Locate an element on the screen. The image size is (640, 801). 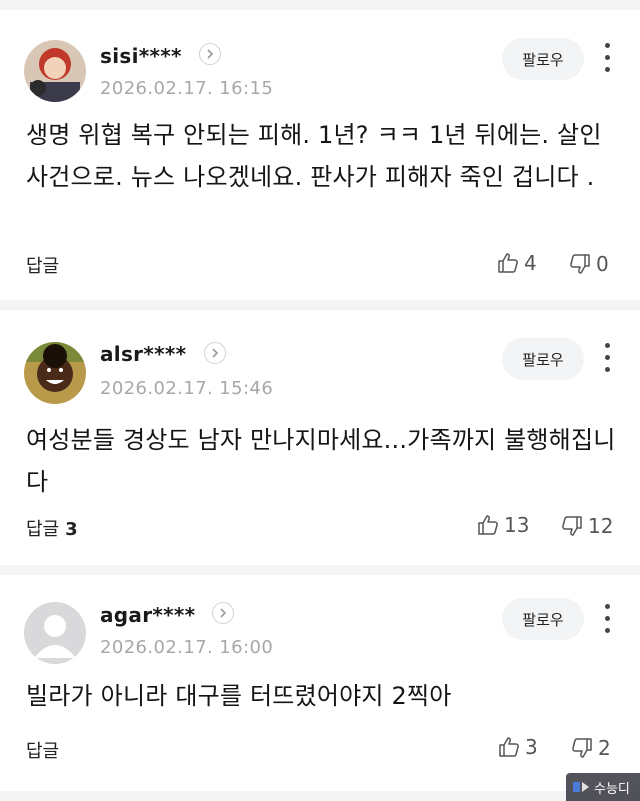
like-button: 3 is located at coordinates (517, 747).